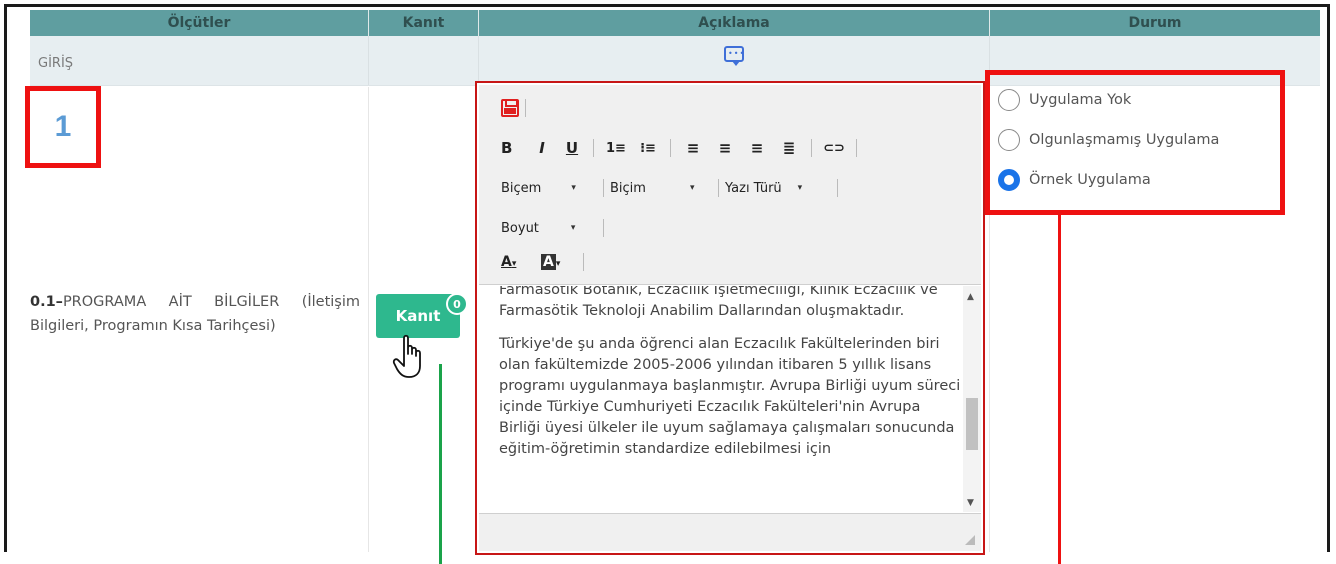 The image size is (1336, 564). Describe the element at coordinates (970, 540) in the screenshot. I see `resize-handle-icon` at that location.